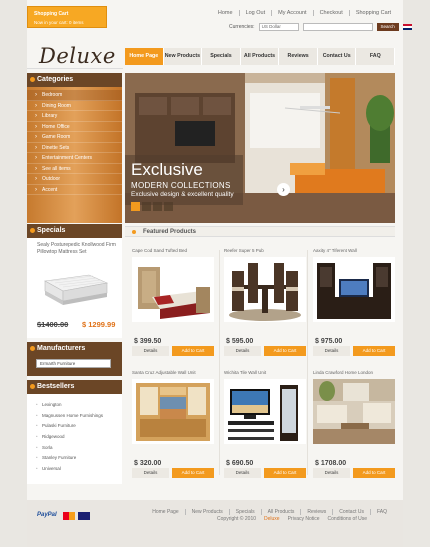  What do you see at coordinates (347, 519) in the screenshot?
I see `conditions-link: Conditions of Use` at bounding box center [347, 519].